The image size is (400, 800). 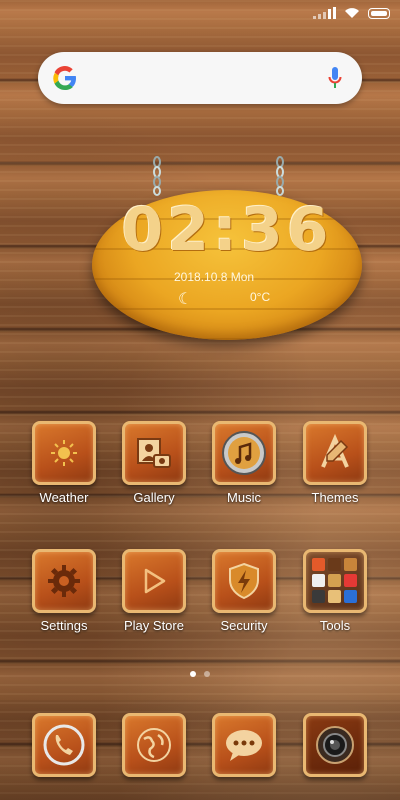 I want to click on search-bar, so click(x=200, y=78).